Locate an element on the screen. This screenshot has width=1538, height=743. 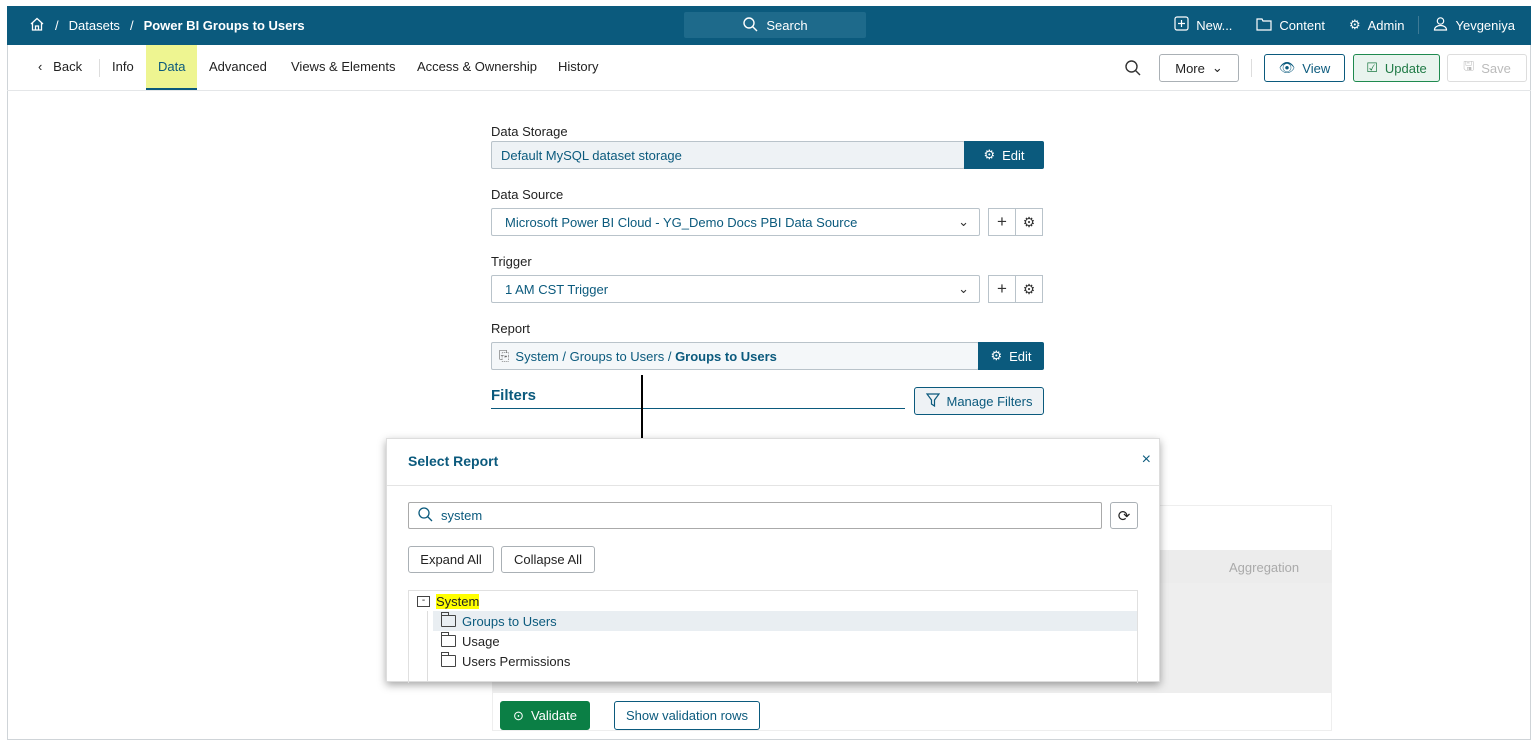
data-source-settings-button: ⚙ is located at coordinates (1029, 222).